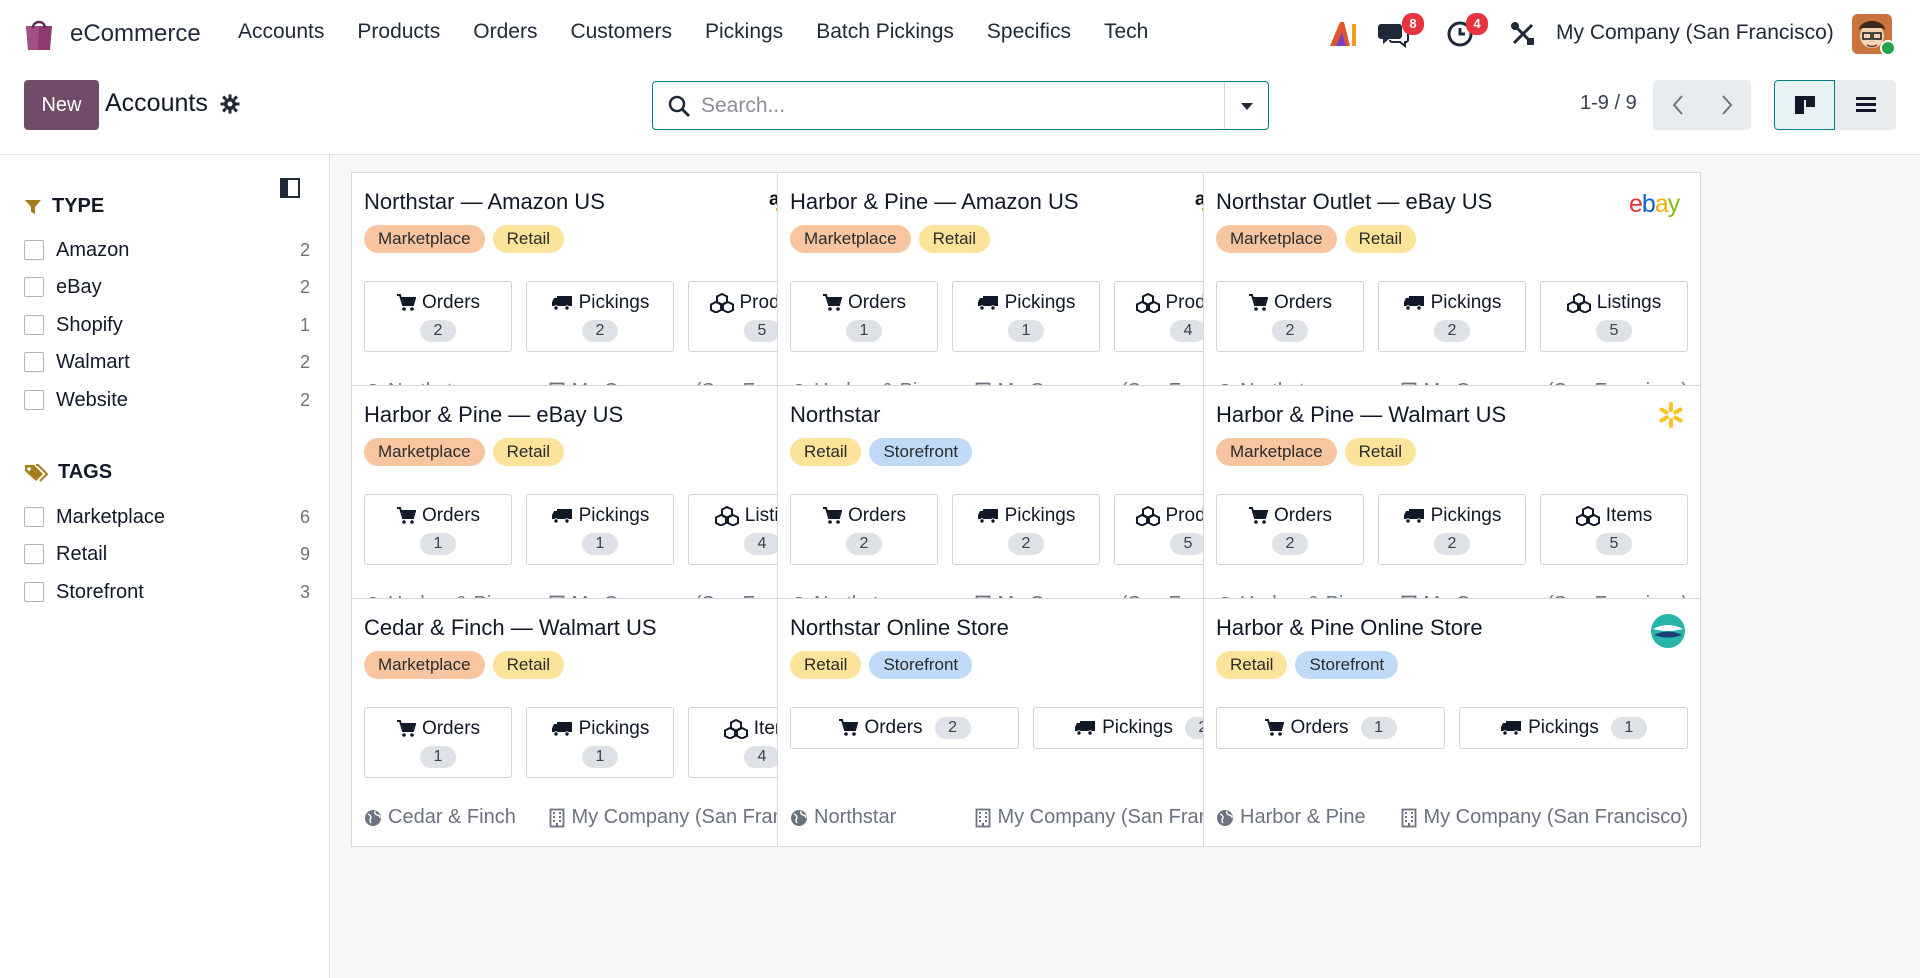 The height and width of the screenshot is (978, 1920). What do you see at coordinates (600, 756) in the screenshot?
I see `stat-count: 1` at bounding box center [600, 756].